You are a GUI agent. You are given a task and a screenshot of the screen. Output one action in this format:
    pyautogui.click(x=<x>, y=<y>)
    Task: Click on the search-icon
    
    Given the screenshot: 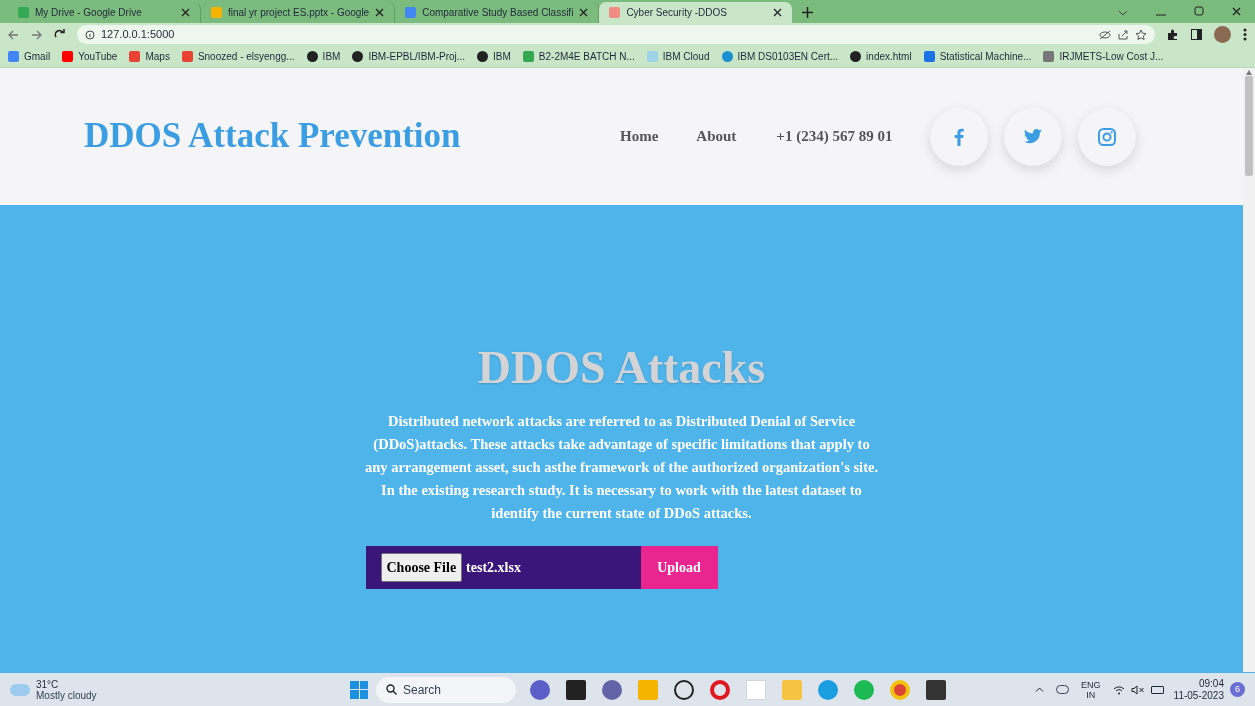 What is the action you would take?
    pyautogui.click(x=391, y=689)
    